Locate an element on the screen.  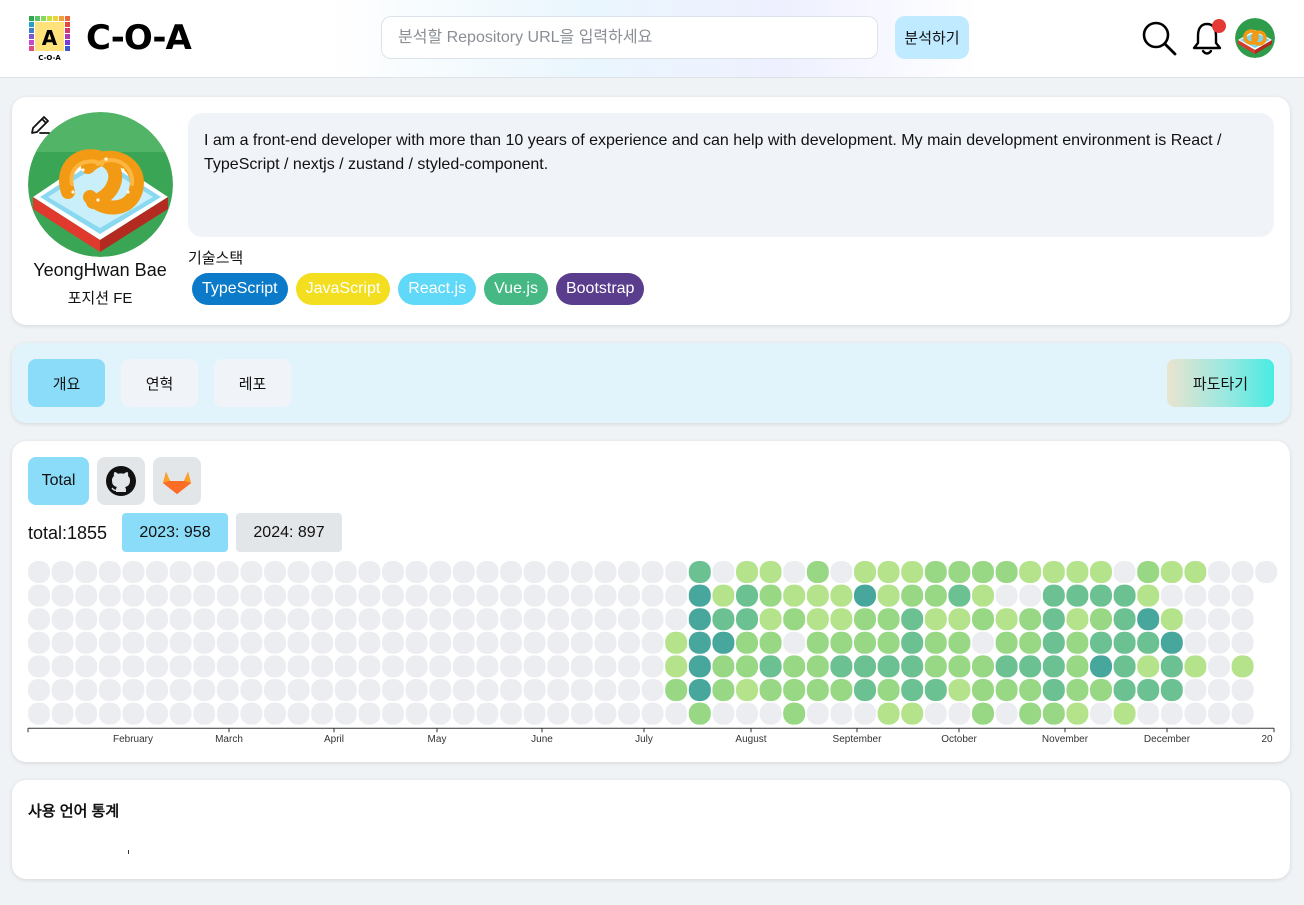
source-gitlab-button is located at coordinates (177, 481).